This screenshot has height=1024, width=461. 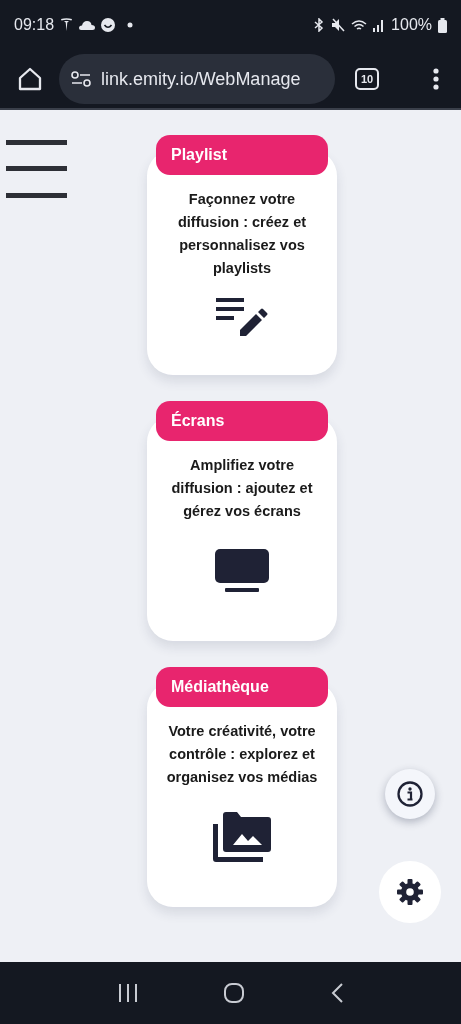 I want to click on battery-percent: 100%, so click(x=411, y=25).